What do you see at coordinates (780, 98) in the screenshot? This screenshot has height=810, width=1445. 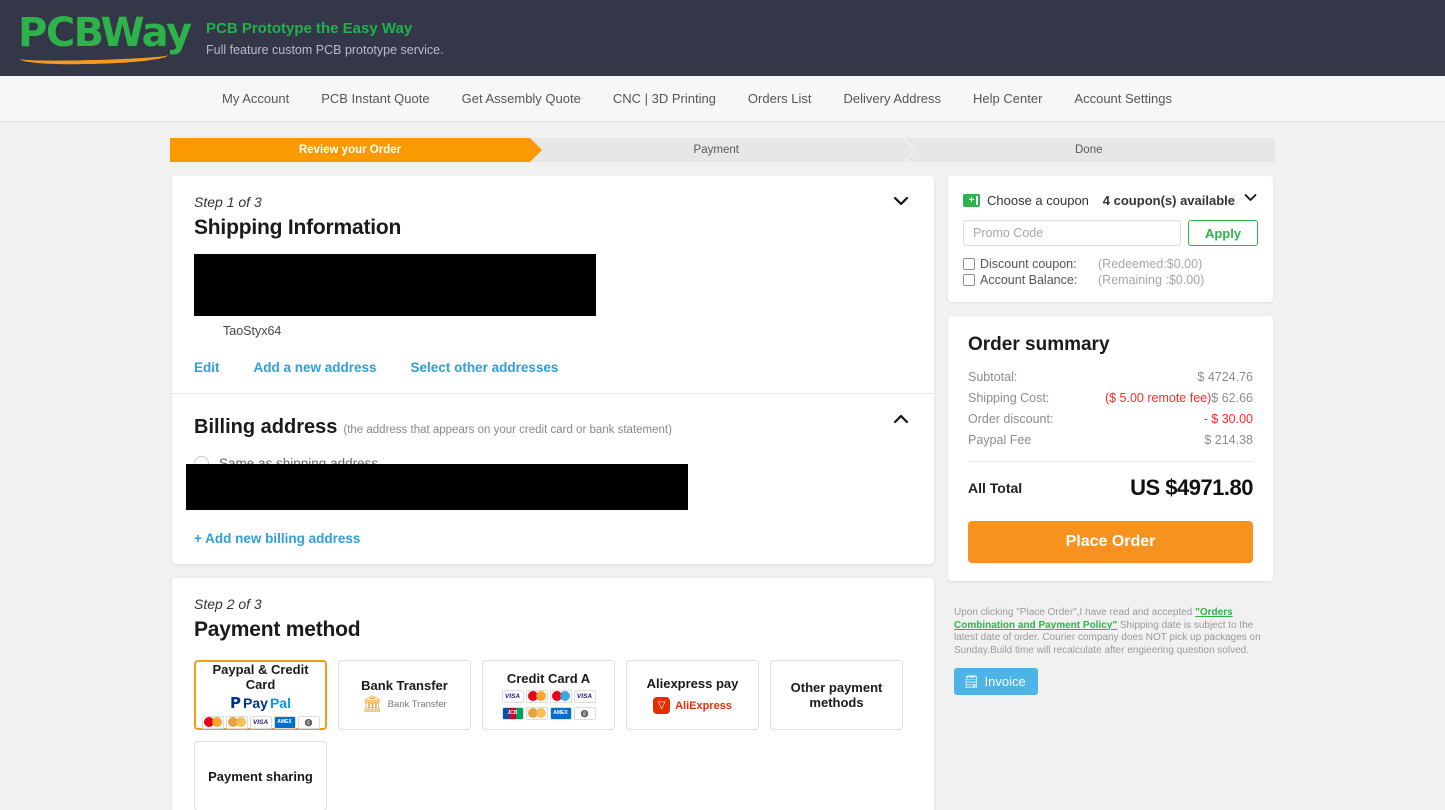 I see `nav-item-orders-list: Orders List` at bounding box center [780, 98].